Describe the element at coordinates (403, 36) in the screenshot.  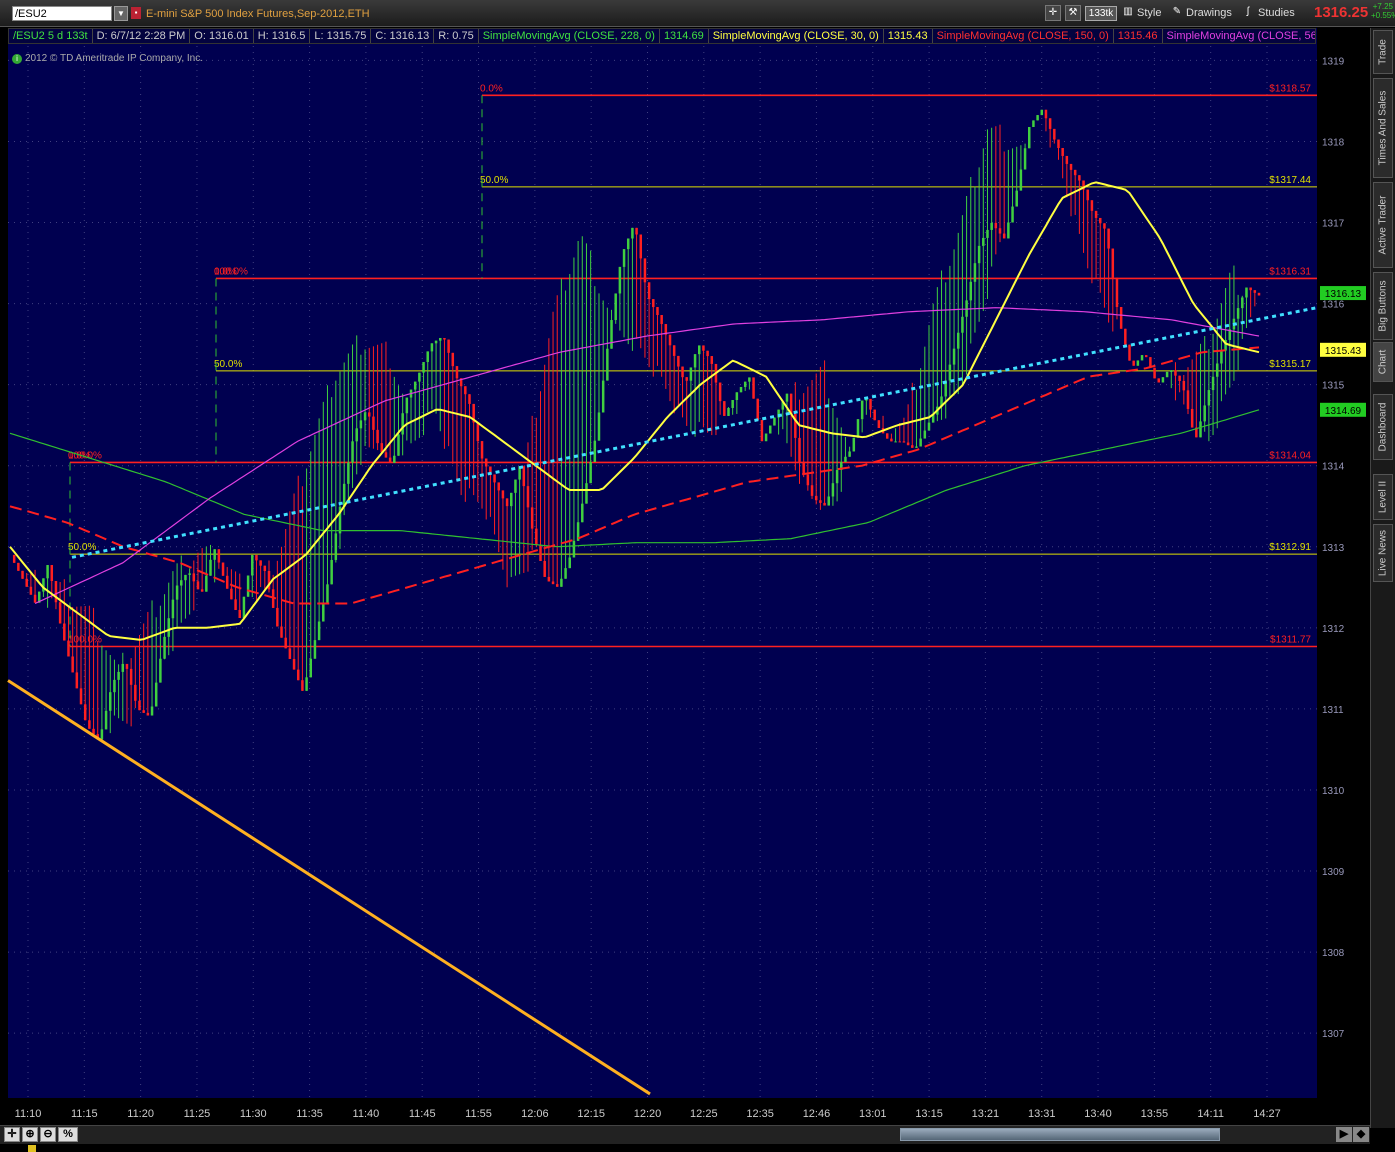
I see `info-close: C: 1316.13` at that location.